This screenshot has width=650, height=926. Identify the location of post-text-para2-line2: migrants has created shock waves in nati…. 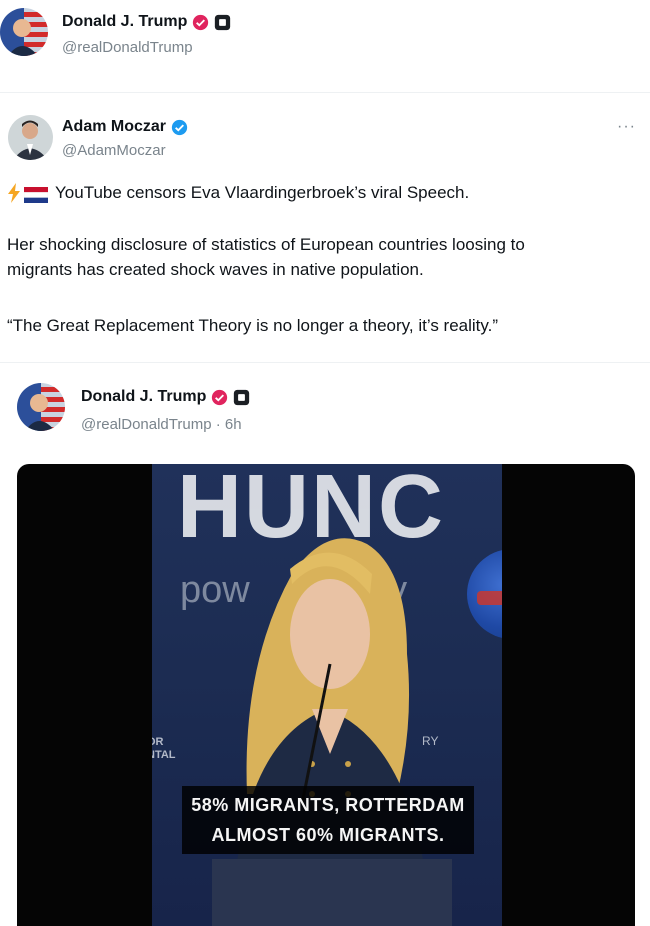
(215, 269).